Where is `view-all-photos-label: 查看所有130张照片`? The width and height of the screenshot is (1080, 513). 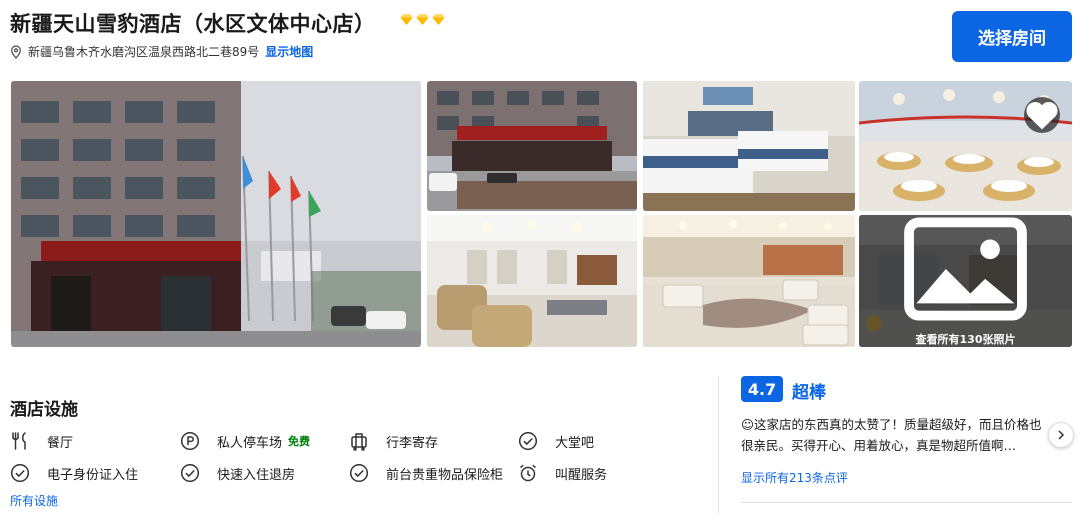
view-all-photos-label: 查看所有130张照片 is located at coordinates (965, 339).